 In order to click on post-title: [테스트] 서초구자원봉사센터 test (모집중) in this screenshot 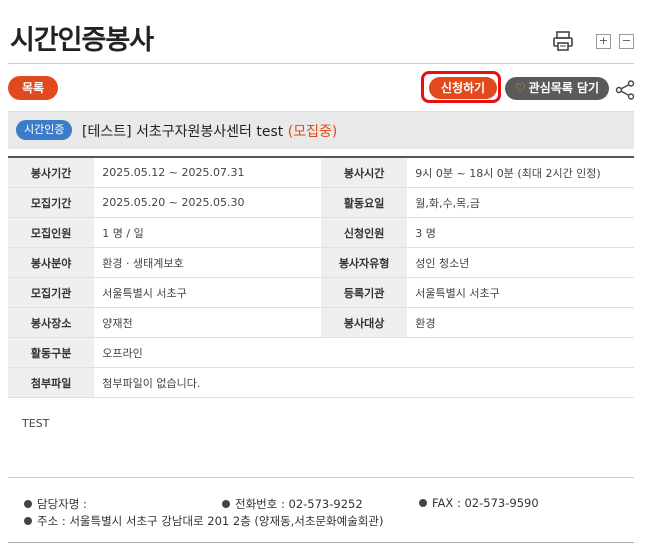, I will do `click(209, 131)`.